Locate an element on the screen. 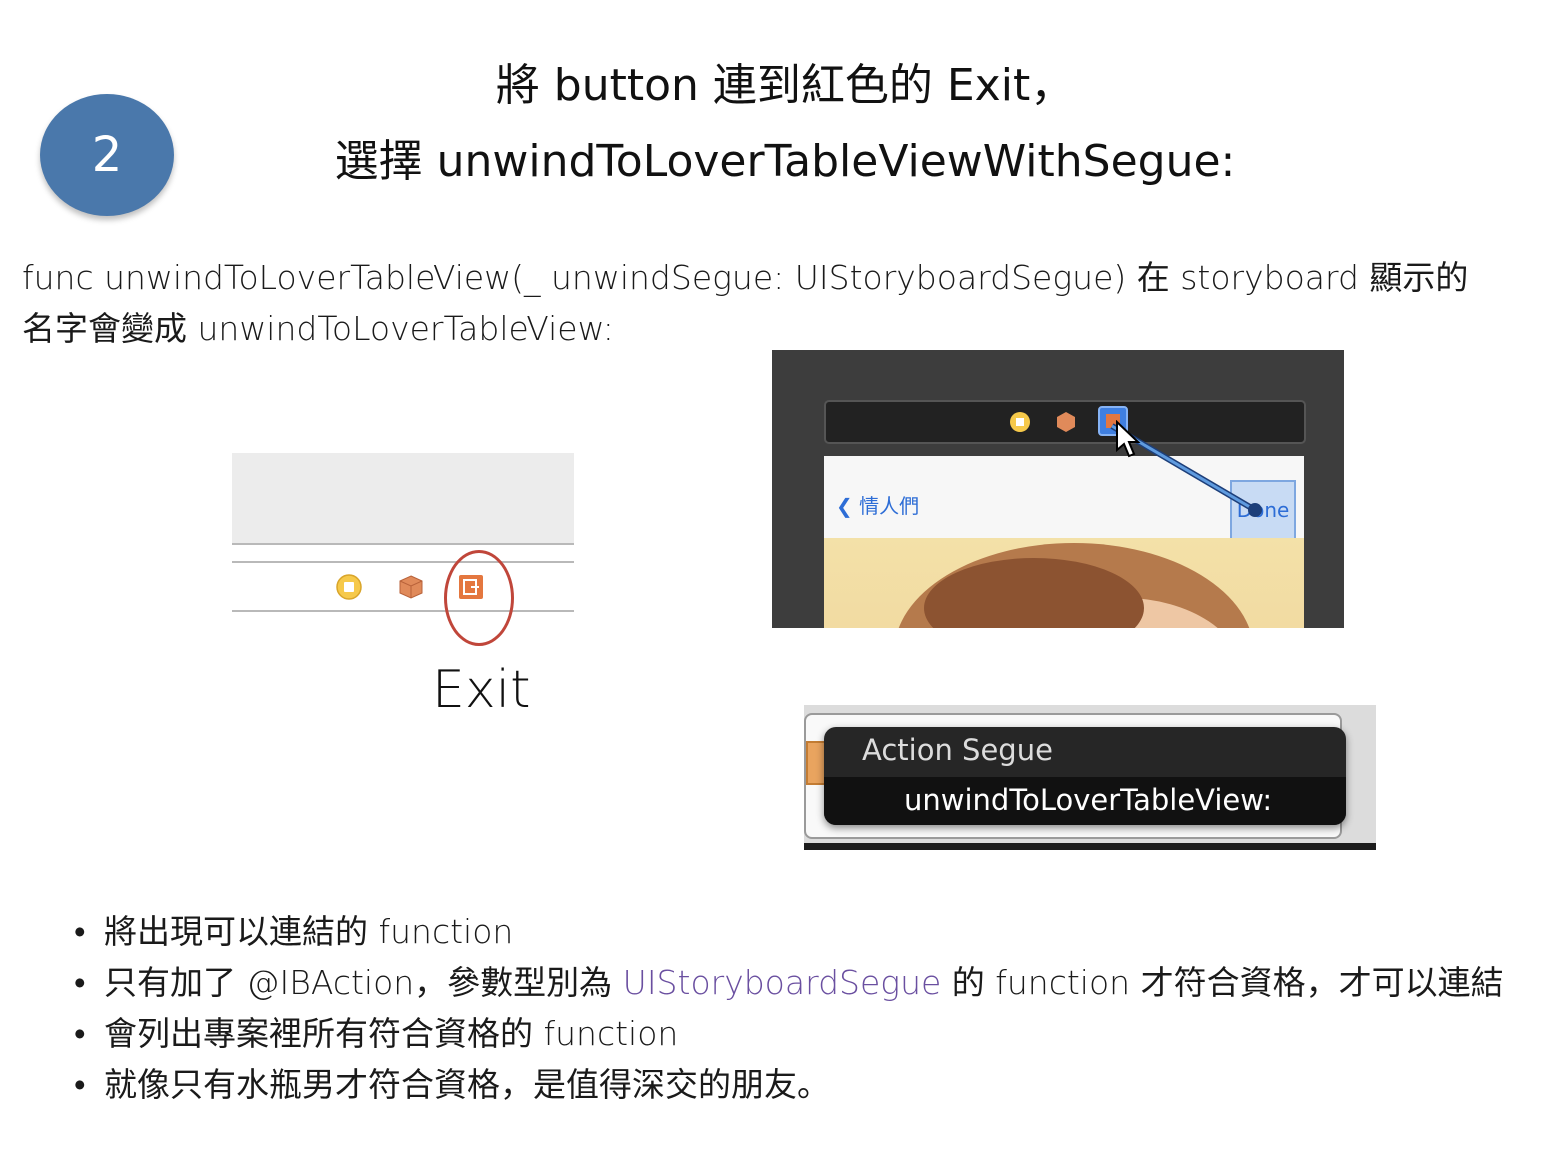 The image size is (1568, 1176). menu-item-label: unwindToLoverTableView: is located at coordinates (1088, 800).